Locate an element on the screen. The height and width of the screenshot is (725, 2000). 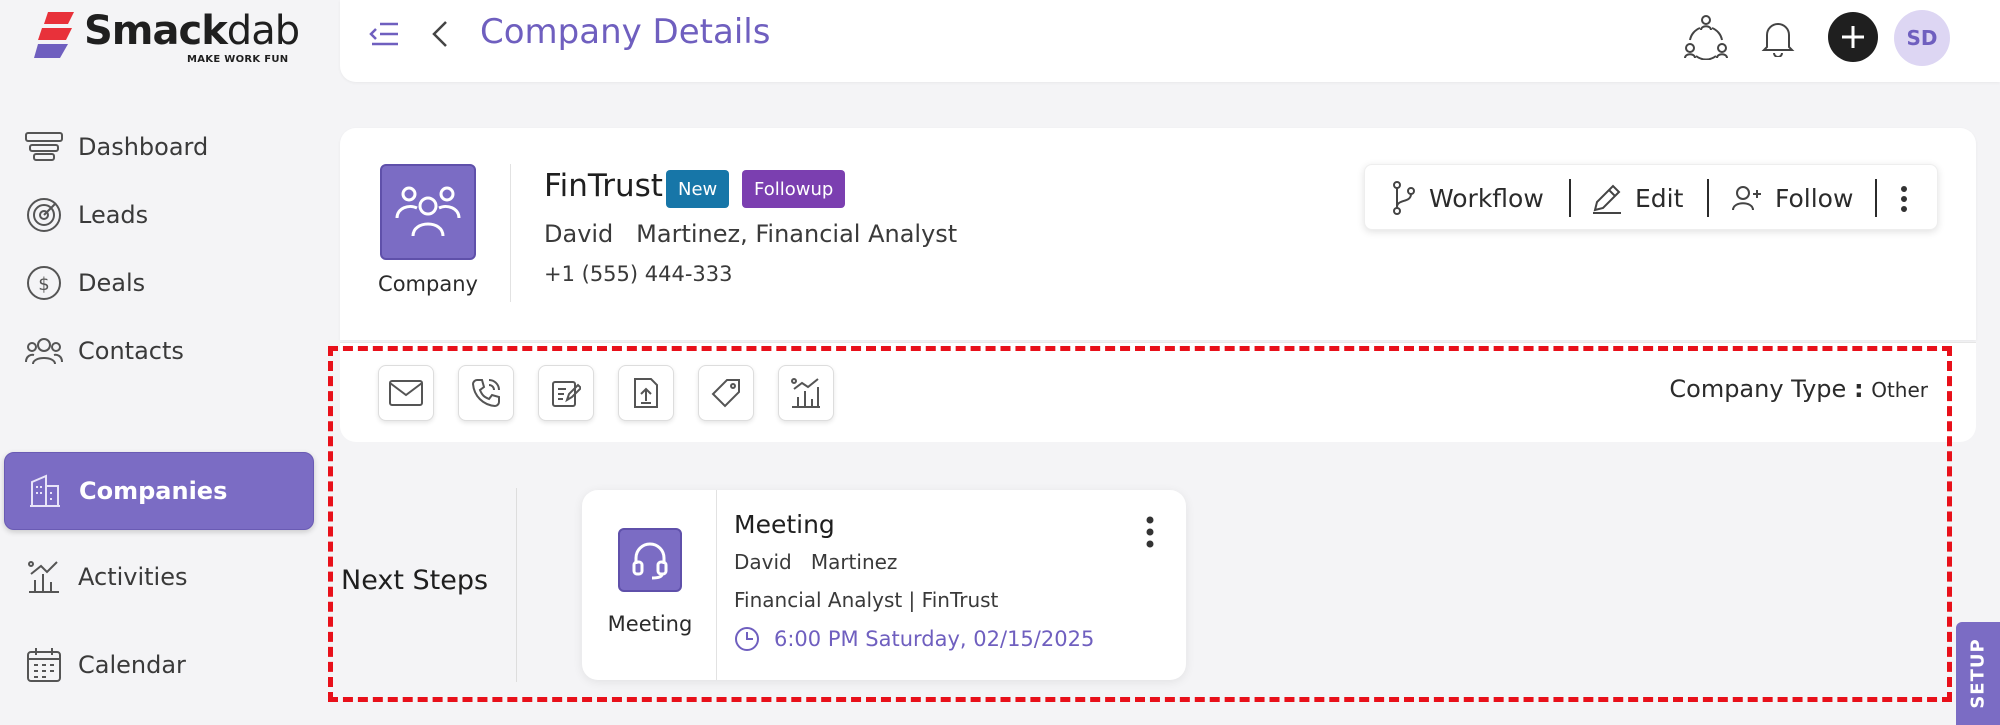
group-icon is located at coordinates (428, 211).